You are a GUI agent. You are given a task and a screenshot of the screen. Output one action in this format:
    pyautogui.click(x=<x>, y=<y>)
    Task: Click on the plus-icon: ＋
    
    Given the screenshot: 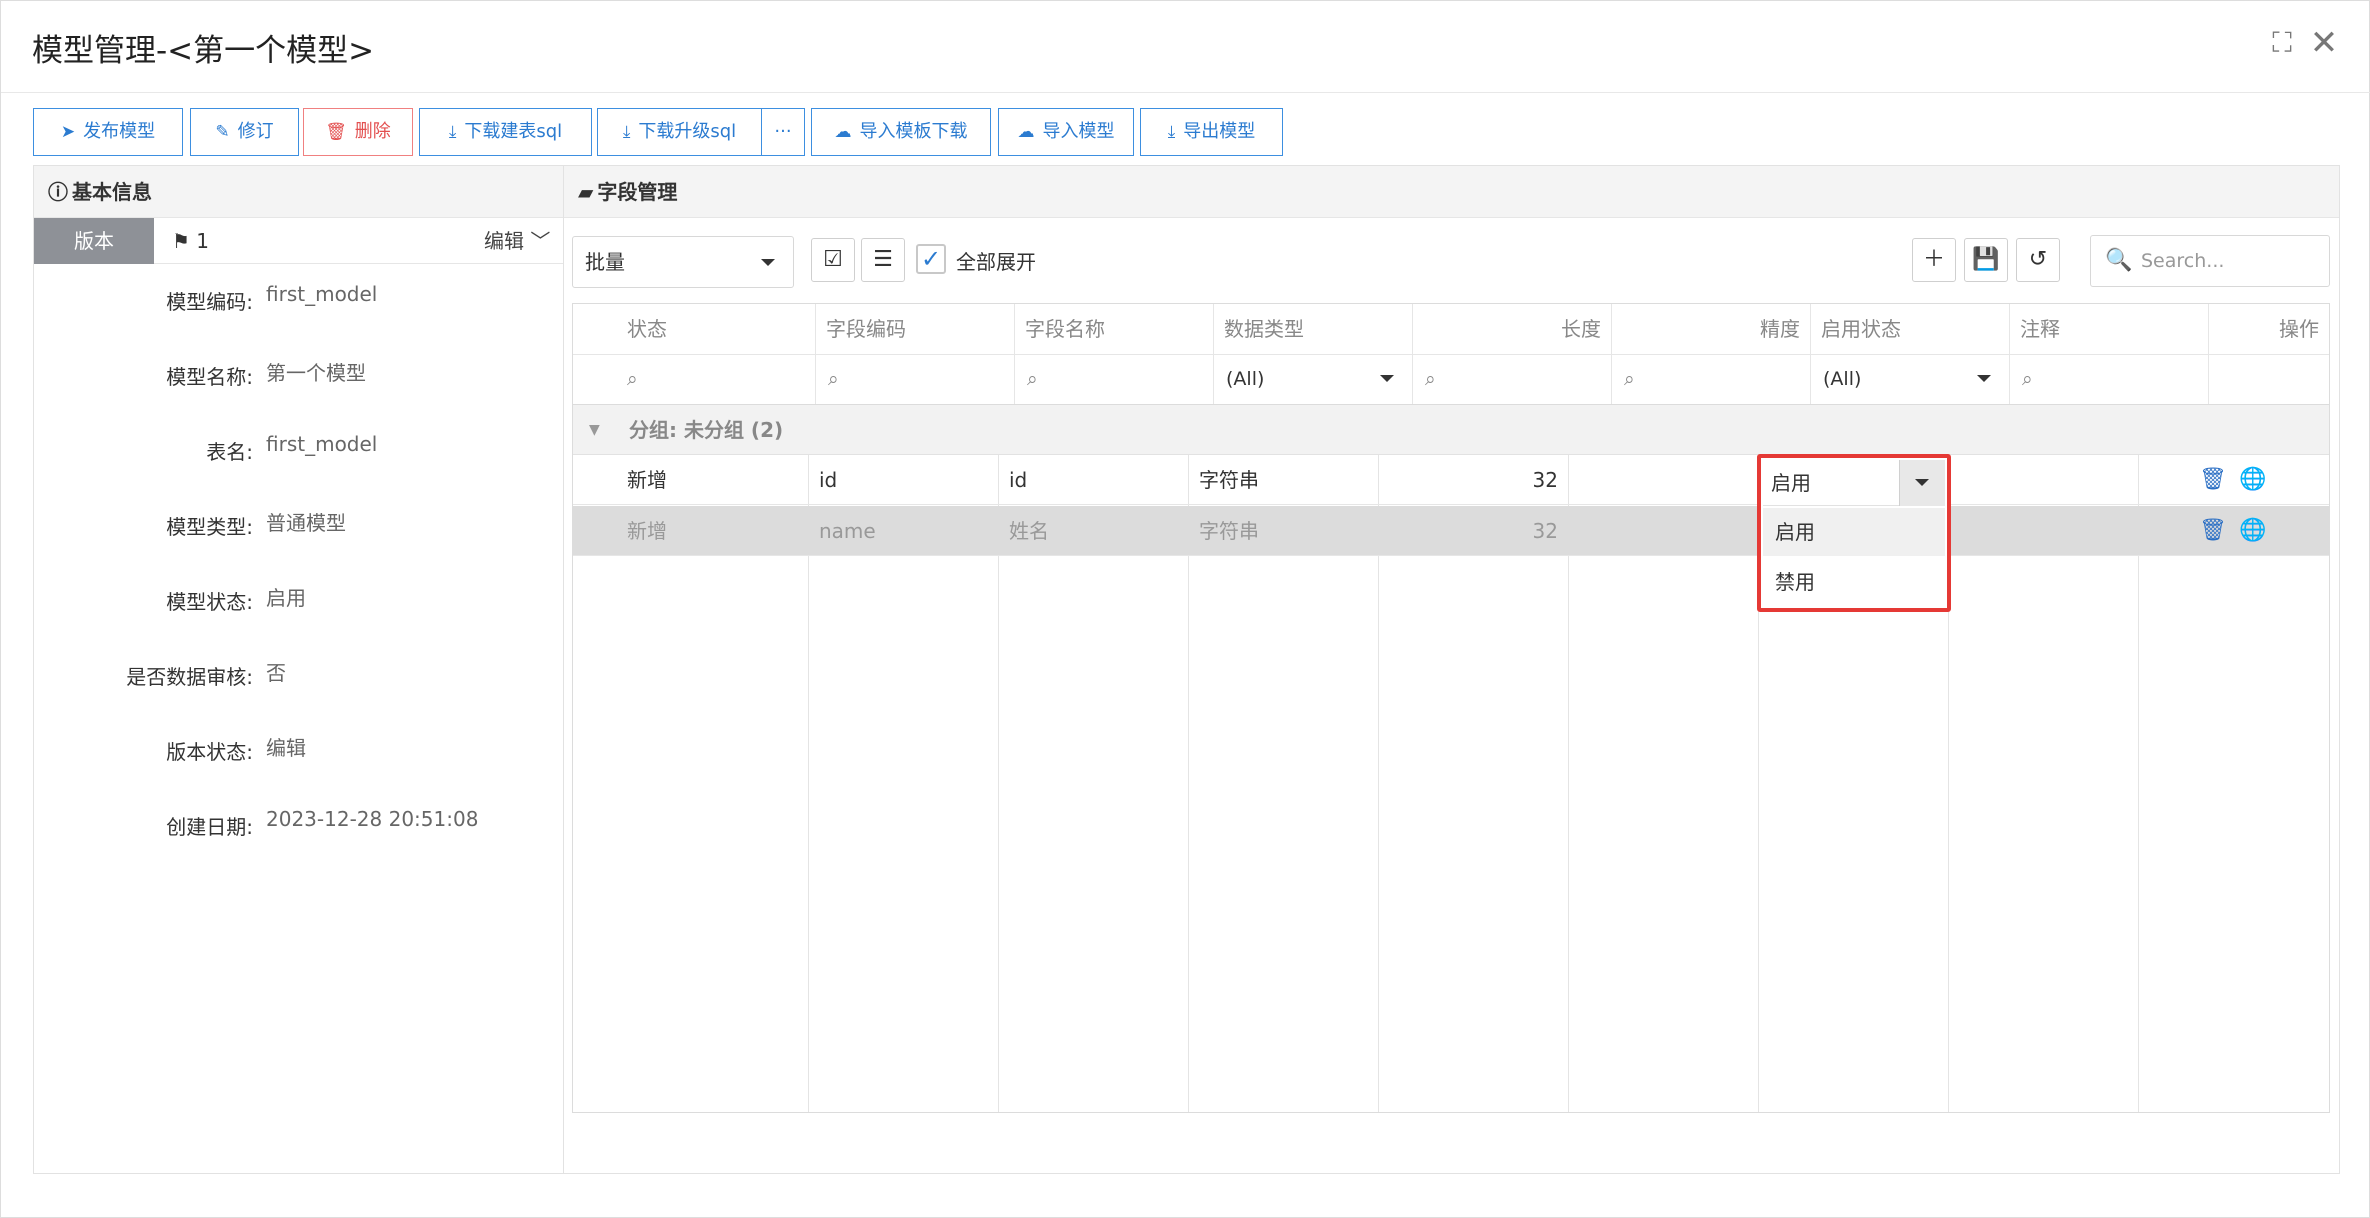 What is the action you would take?
    pyautogui.click(x=1933, y=259)
    